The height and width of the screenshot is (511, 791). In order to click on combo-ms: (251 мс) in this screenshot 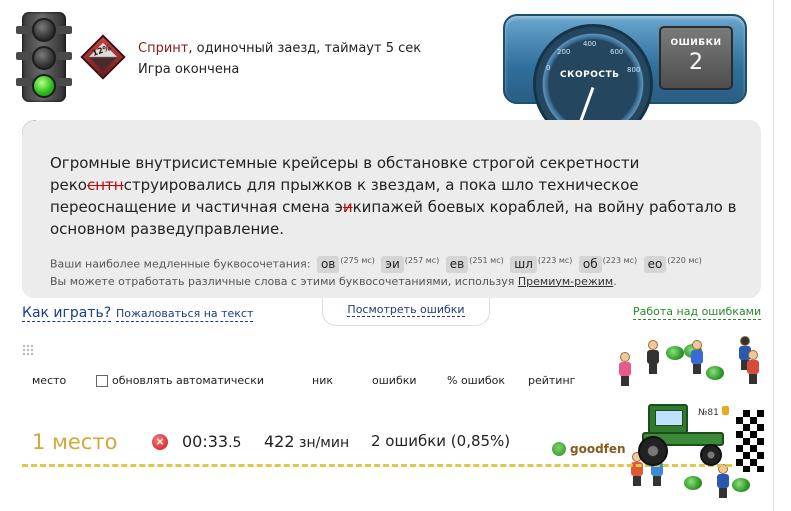, I will do `click(486, 260)`.